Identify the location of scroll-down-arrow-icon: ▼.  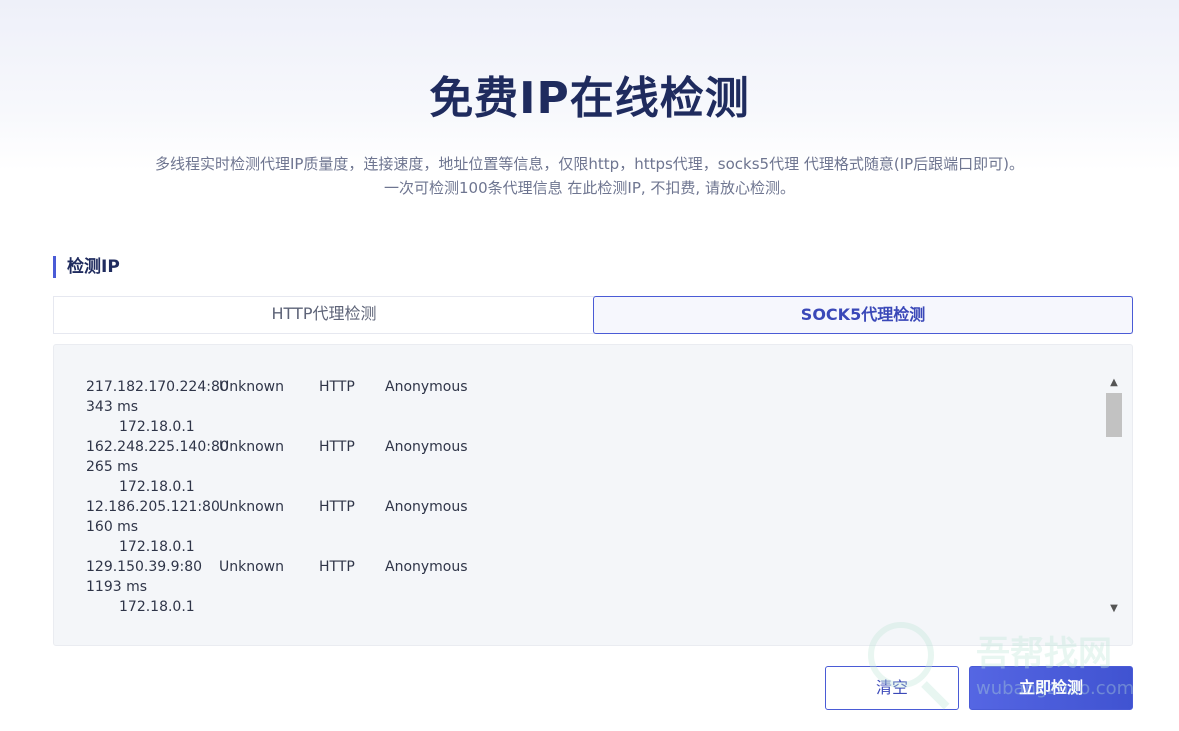
(1114, 609).